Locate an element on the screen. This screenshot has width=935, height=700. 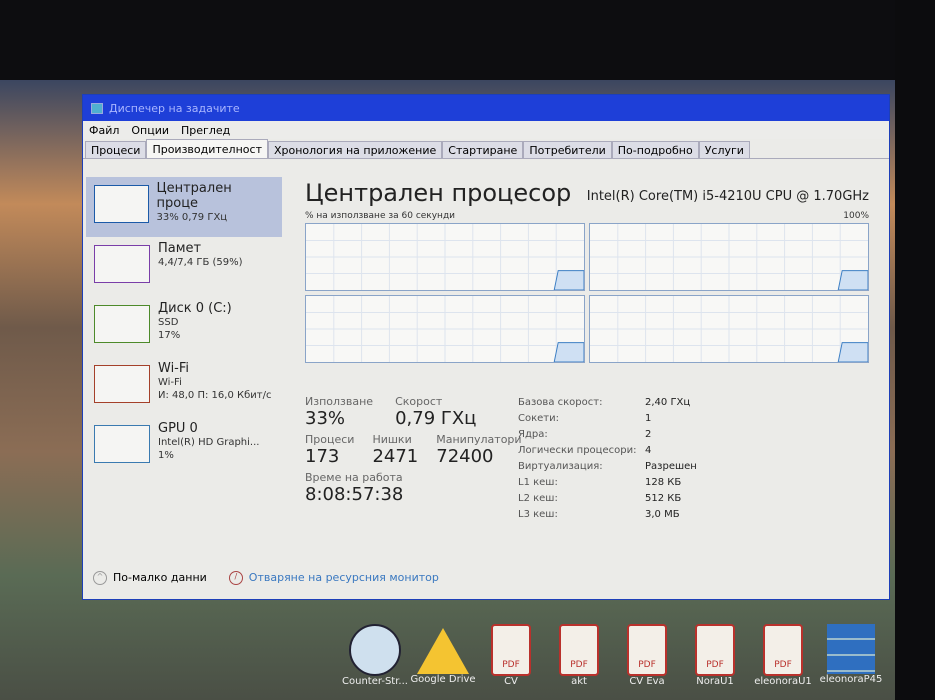
fewer-details-label: По-малко данни is located at coordinates (160, 577).